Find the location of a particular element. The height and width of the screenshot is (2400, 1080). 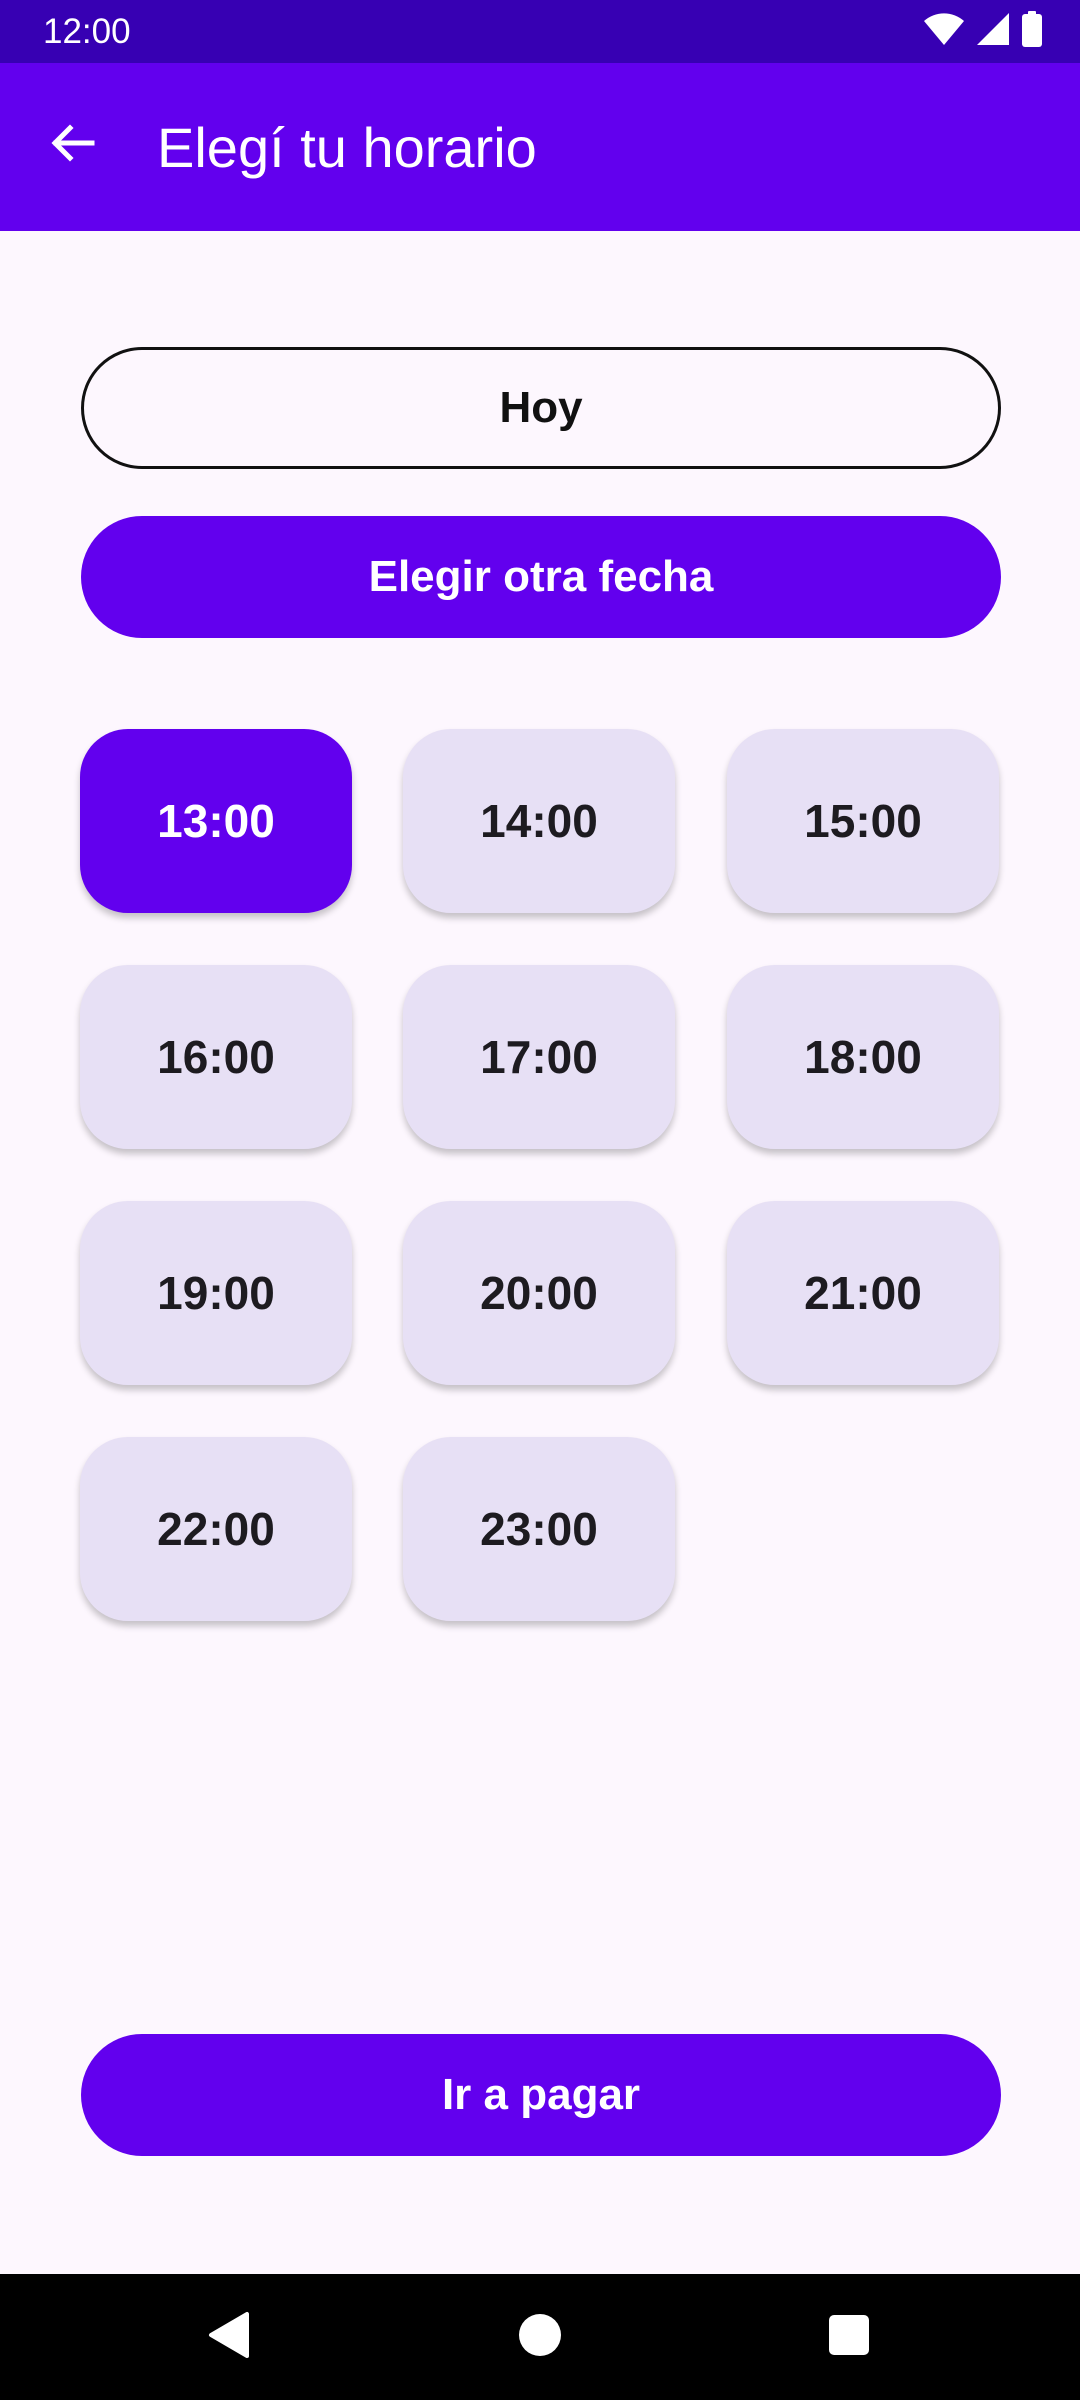

app-bar: Elegí tu horario is located at coordinates (540, 147).